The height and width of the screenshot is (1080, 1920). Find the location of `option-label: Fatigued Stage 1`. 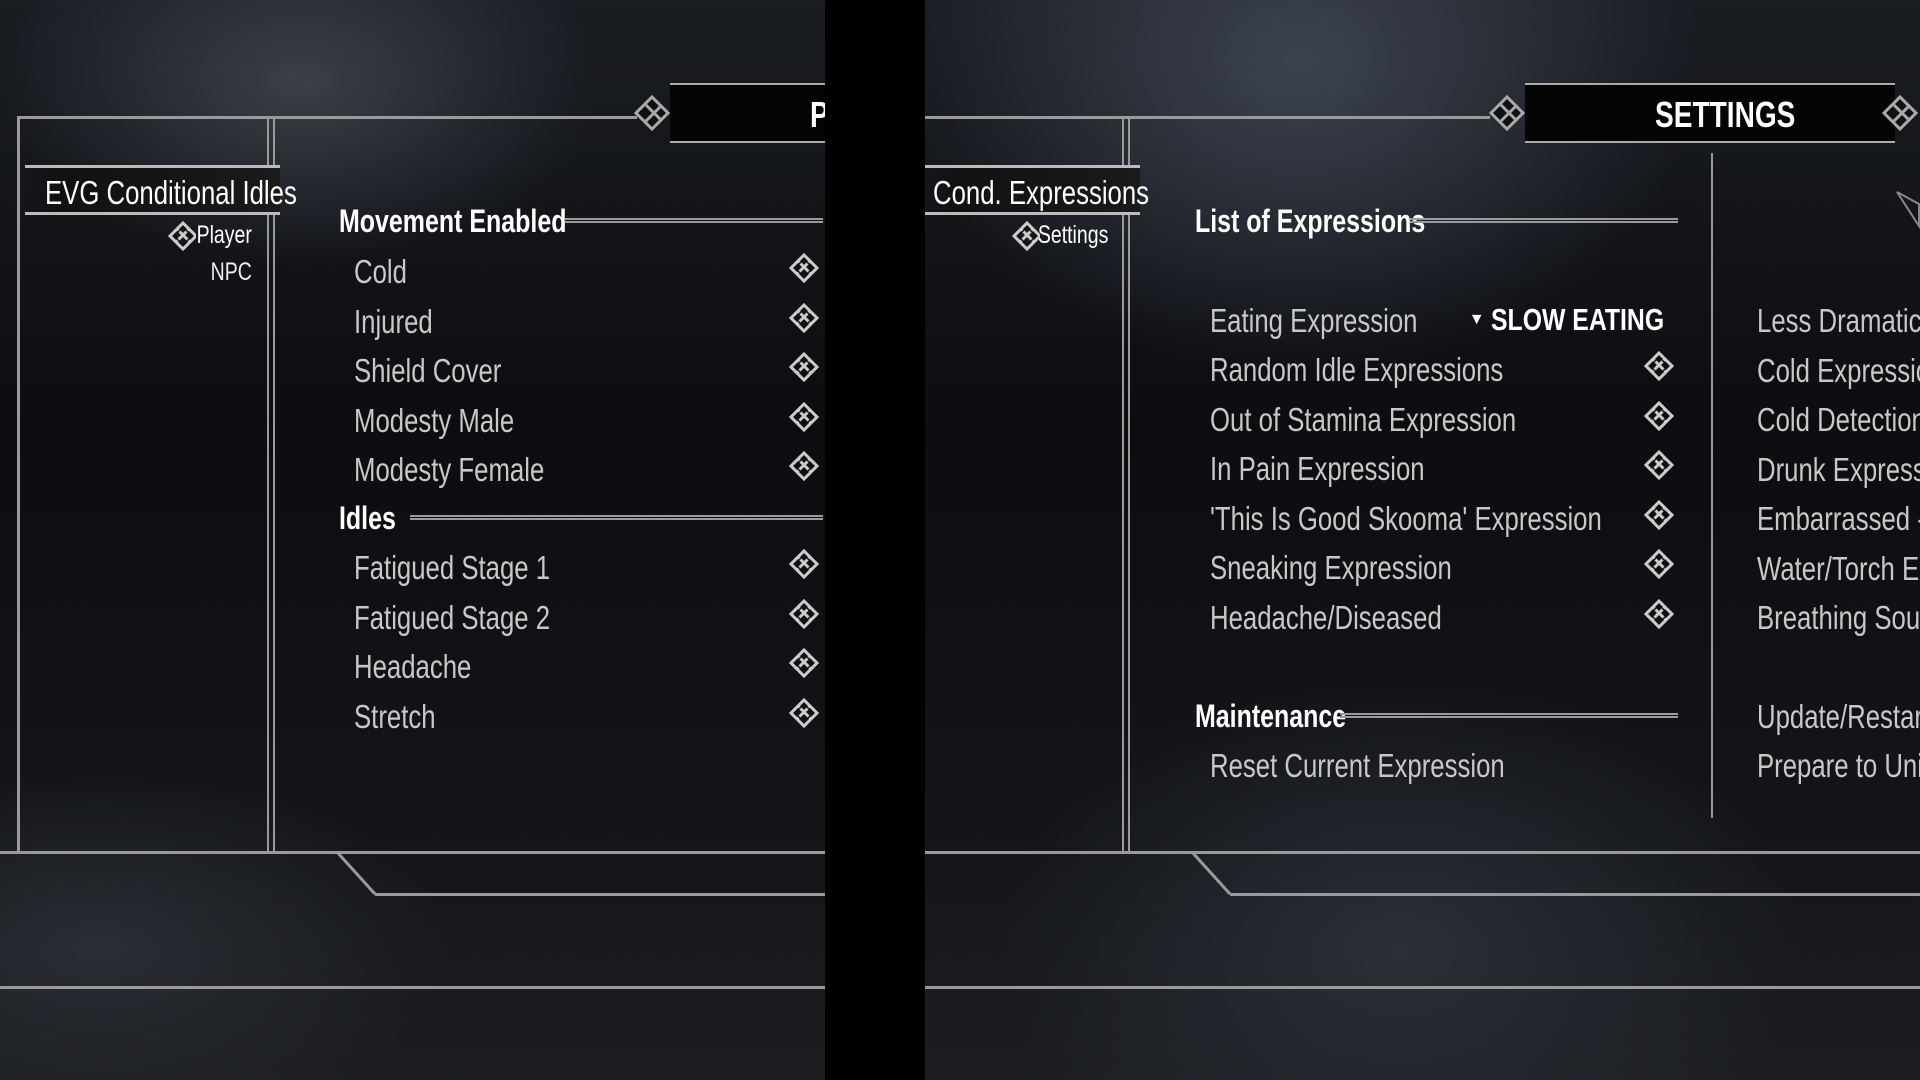

option-label: Fatigued Stage 1 is located at coordinates (452, 567).